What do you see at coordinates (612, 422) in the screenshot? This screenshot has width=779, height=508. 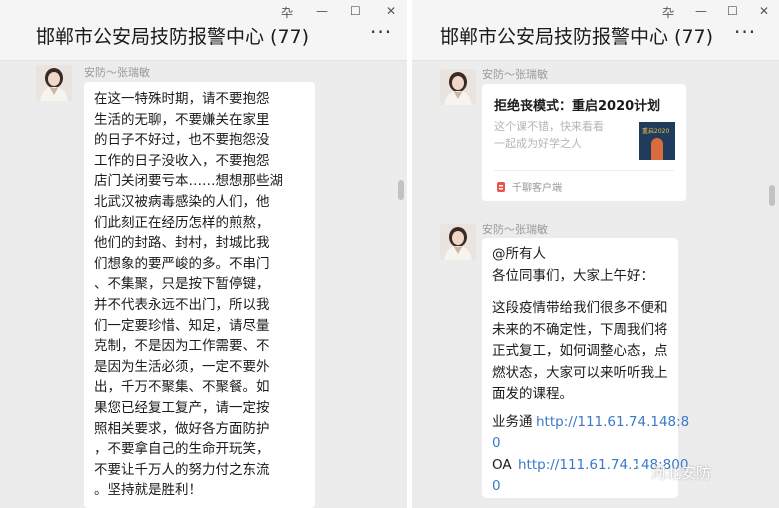 I see `link-url: http://111.61.74.148:8` at bounding box center [612, 422].